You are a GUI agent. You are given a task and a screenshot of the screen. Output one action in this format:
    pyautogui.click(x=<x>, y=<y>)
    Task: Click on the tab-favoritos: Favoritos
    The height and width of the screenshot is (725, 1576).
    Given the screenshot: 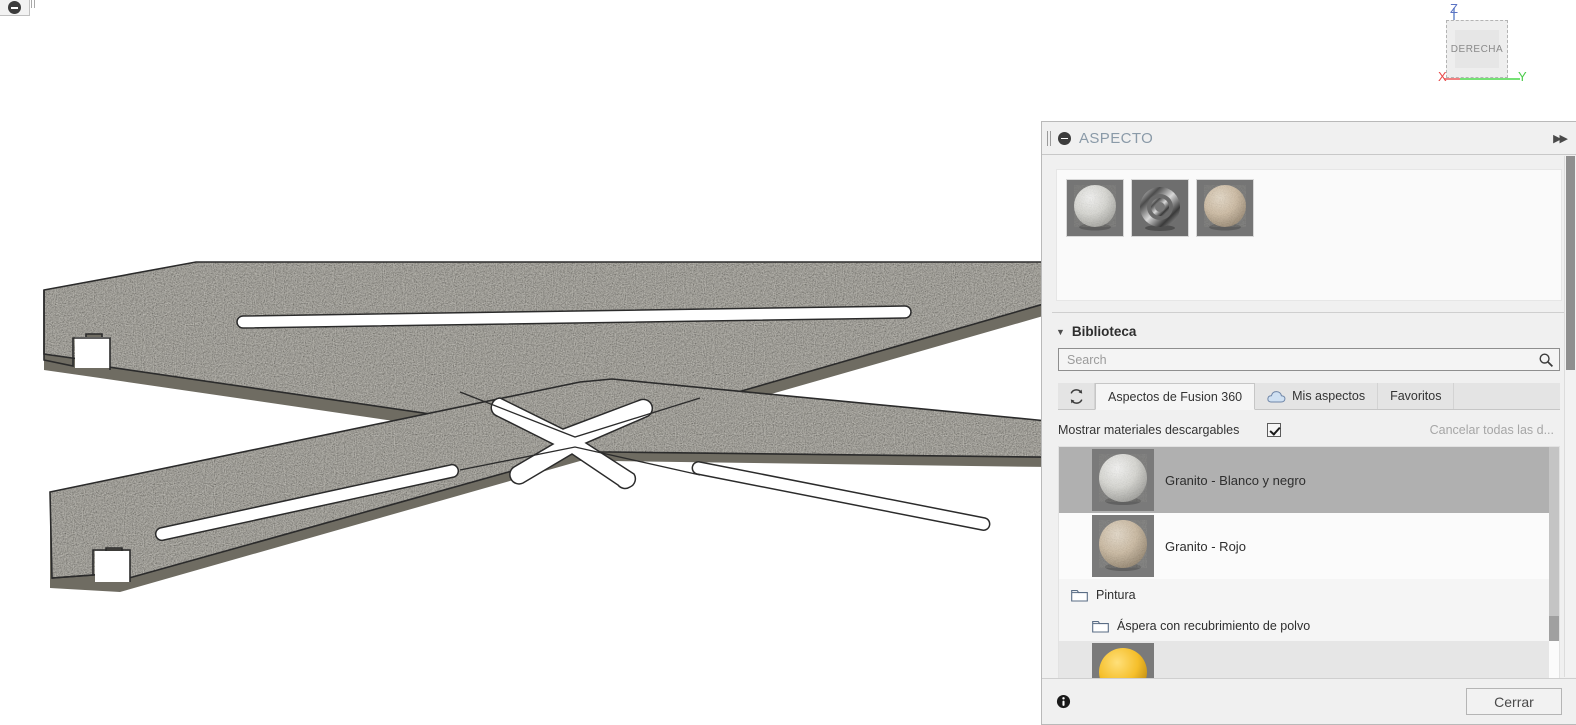 What is the action you would take?
    pyautogui.click(x=1416, y=396)
    